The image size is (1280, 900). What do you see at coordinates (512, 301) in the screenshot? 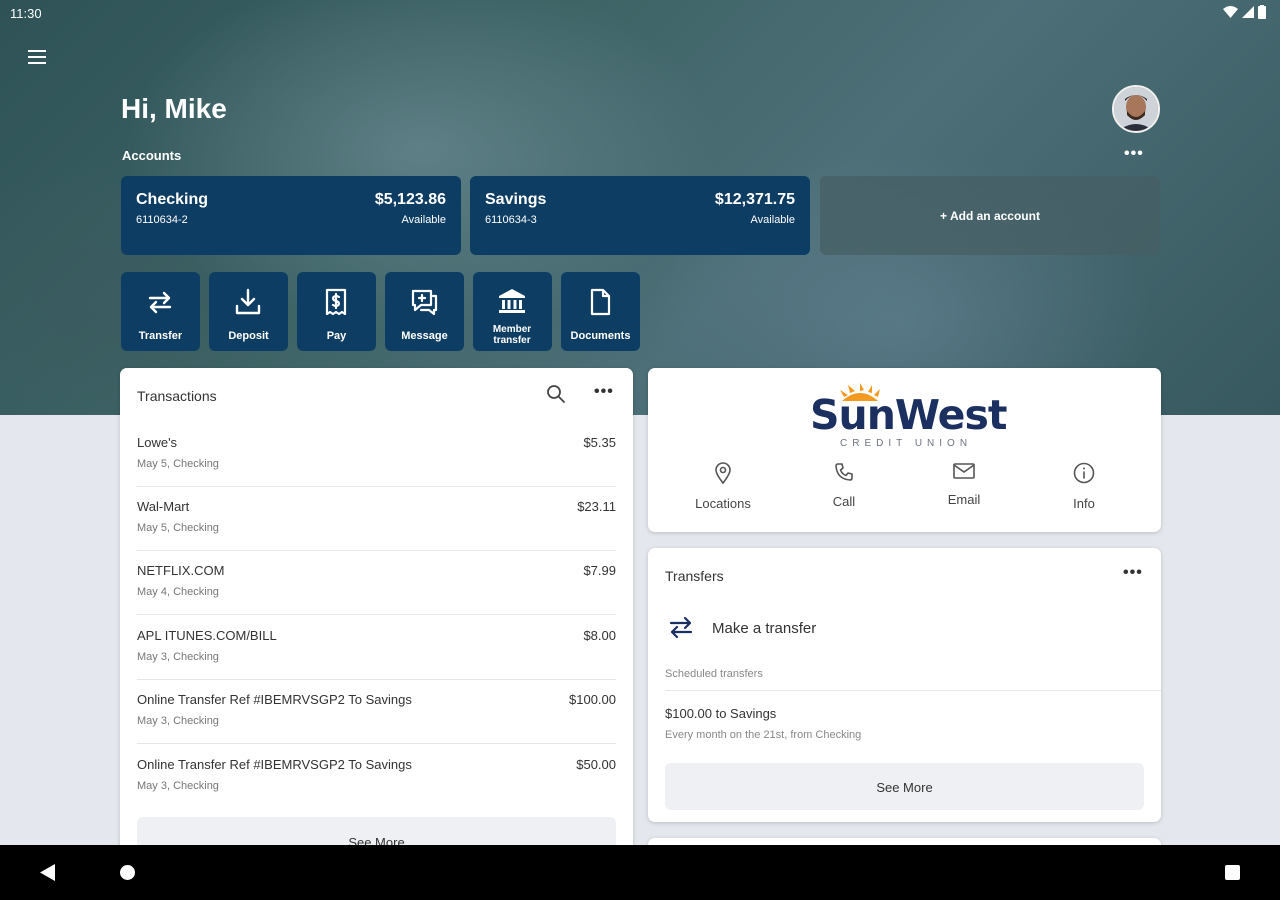
I see `bank-icon` at bounding box center [512, 301].